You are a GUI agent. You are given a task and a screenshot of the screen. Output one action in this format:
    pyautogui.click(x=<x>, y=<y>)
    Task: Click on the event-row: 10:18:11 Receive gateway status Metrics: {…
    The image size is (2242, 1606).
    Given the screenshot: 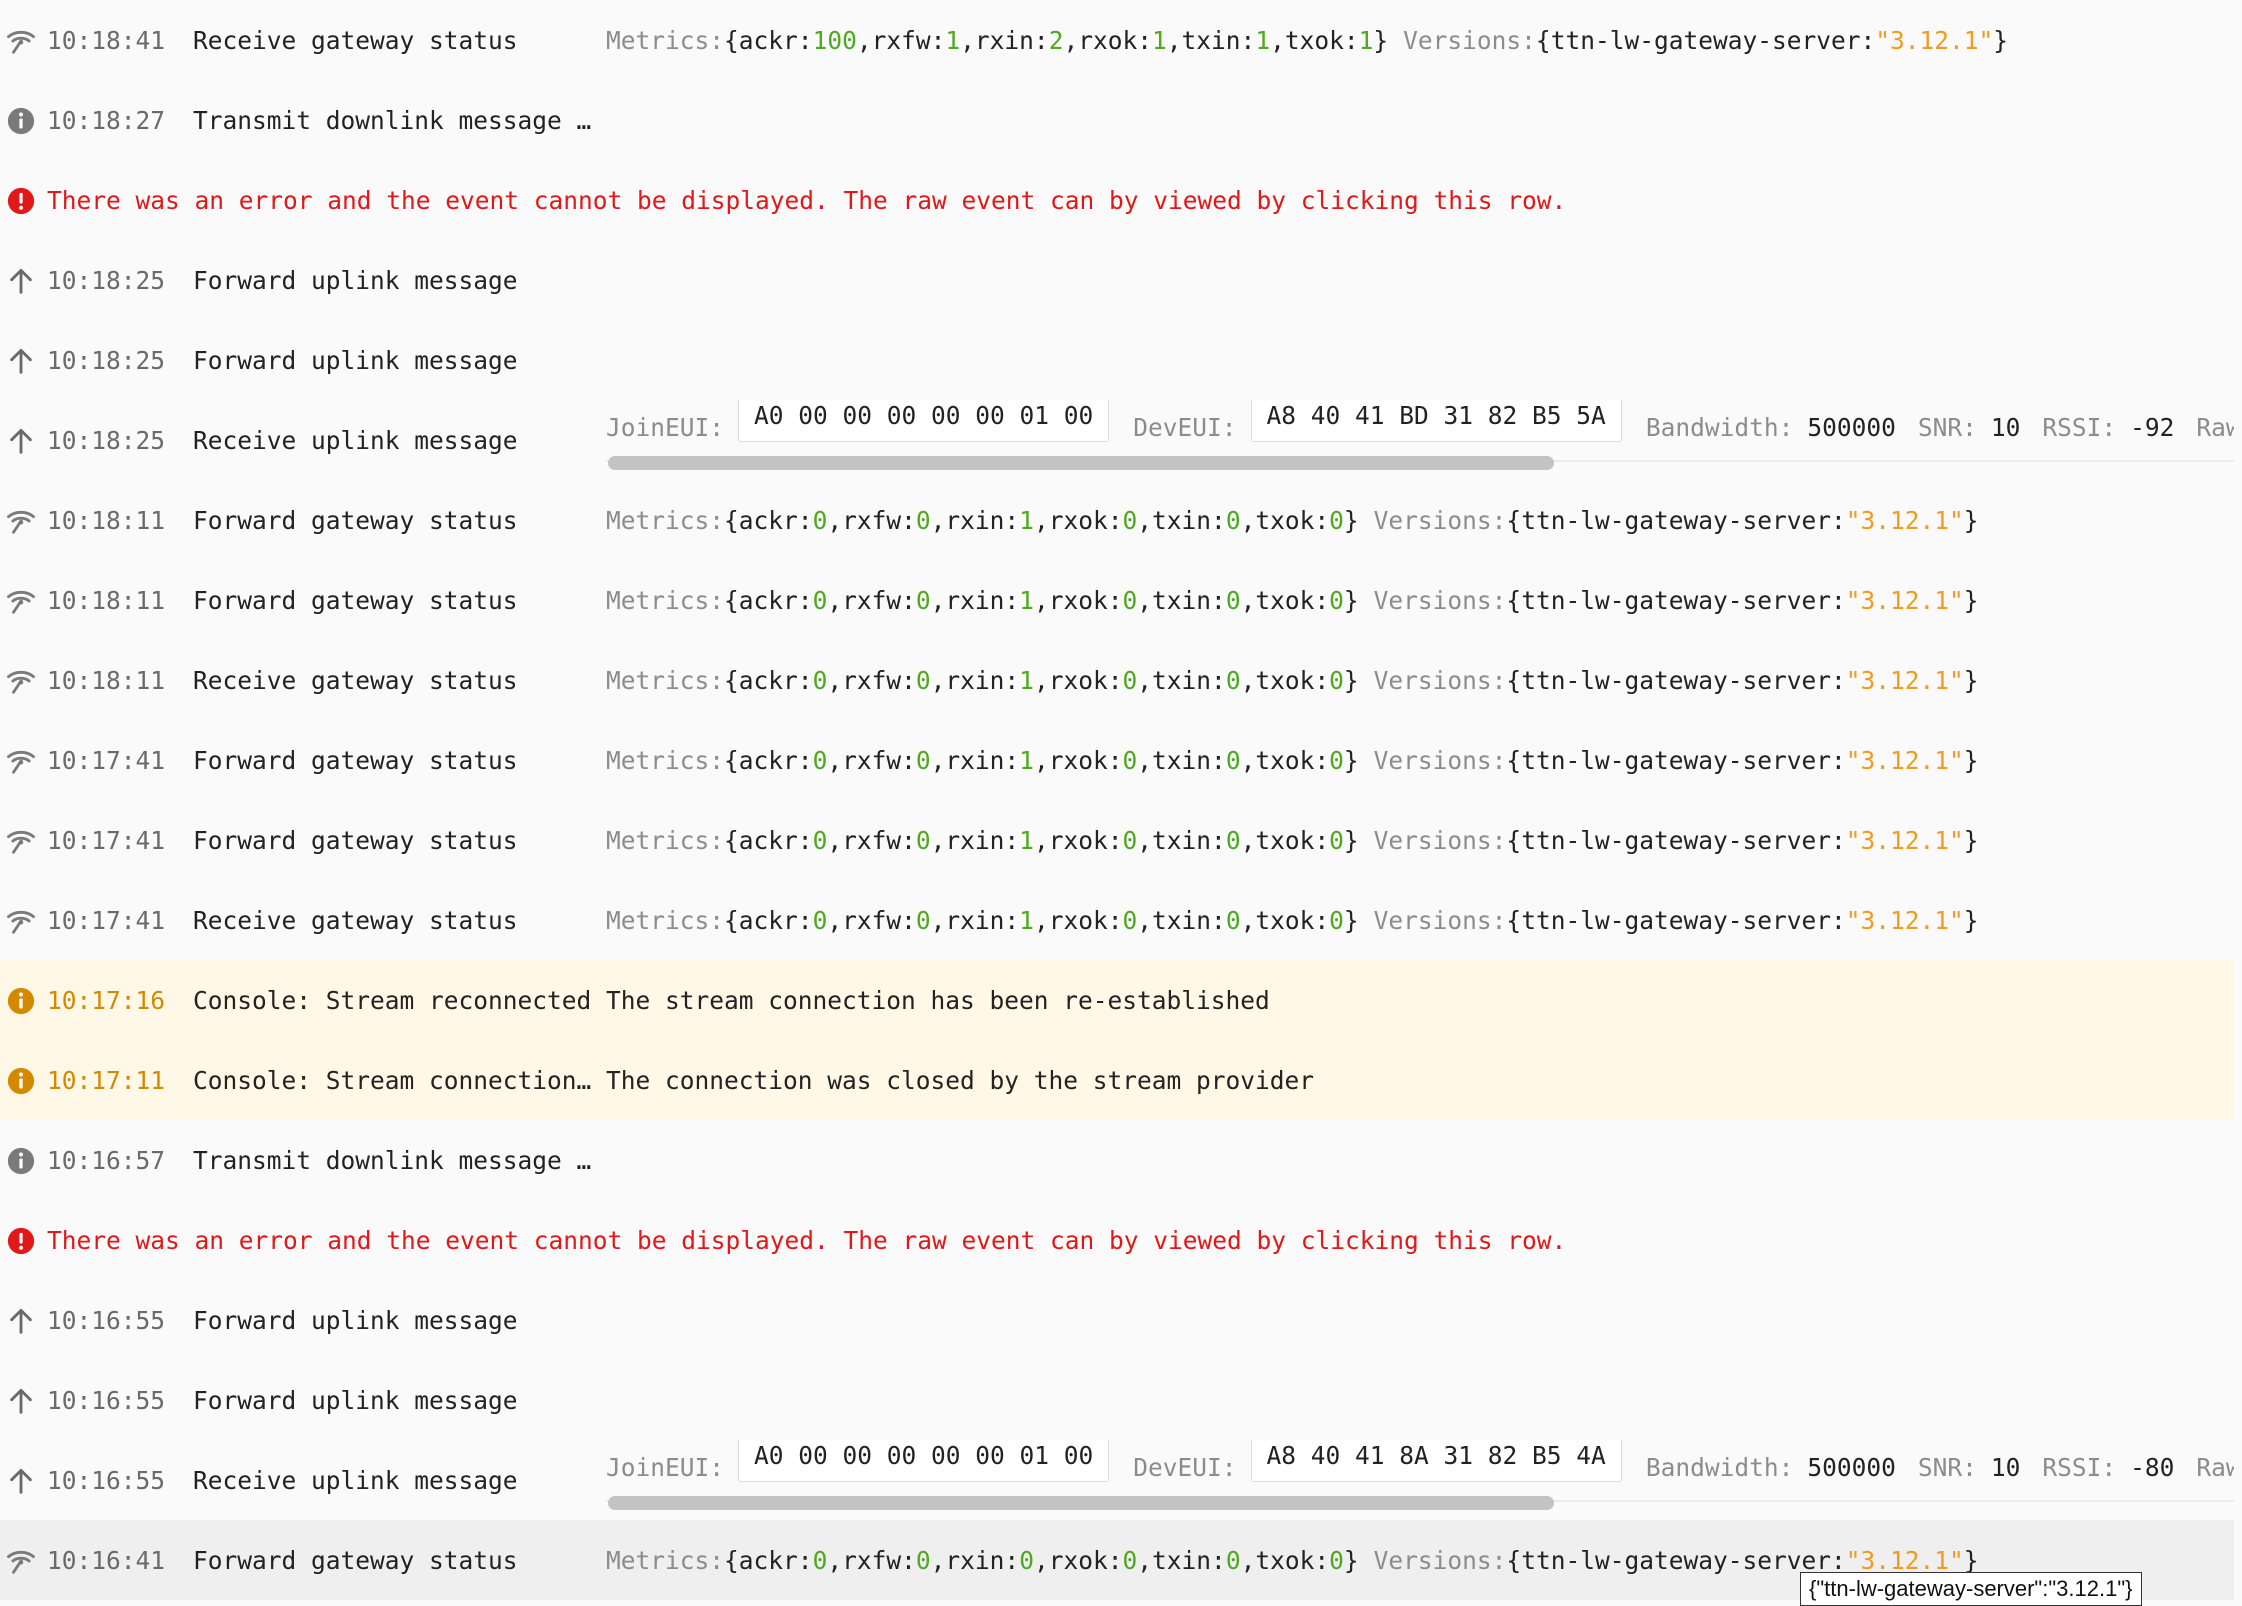 What is the action you would take?
    pyautogui.click(x=1117, y=680)
    